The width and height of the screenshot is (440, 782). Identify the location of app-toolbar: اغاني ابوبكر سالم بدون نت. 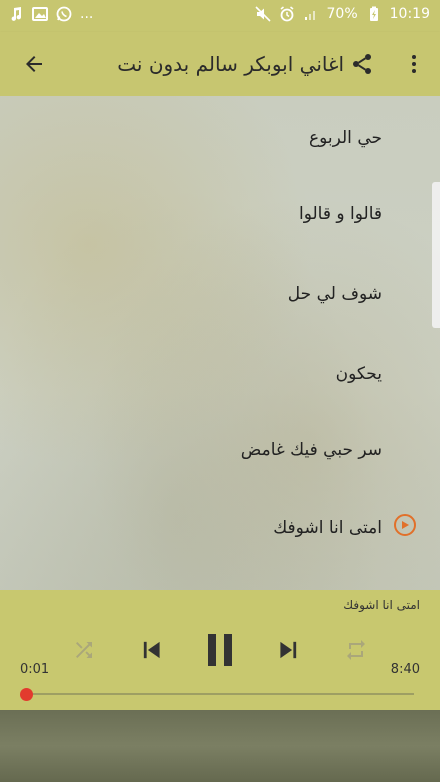
(220, 64).